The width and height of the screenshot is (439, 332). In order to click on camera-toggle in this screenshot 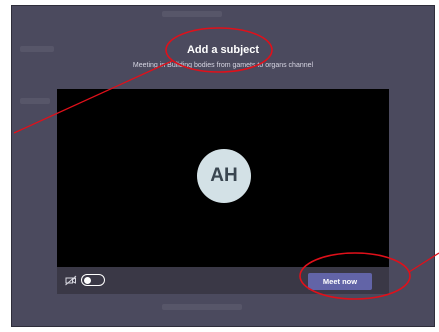, I will do `click(93, 280)`.